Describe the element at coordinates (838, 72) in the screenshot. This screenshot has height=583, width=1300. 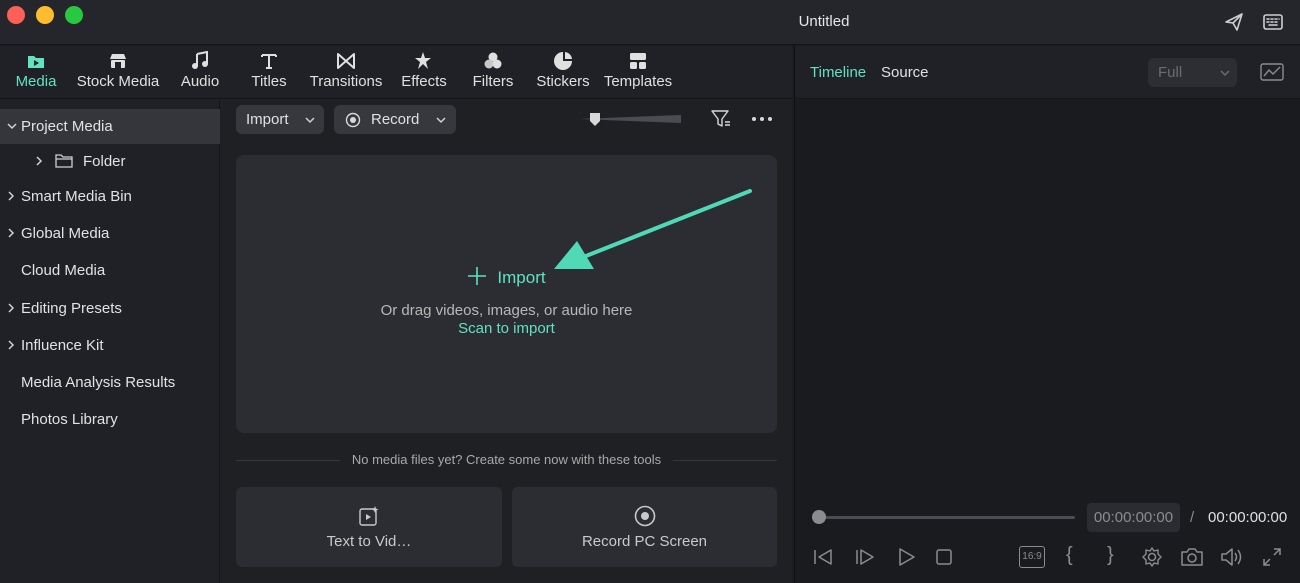
I see `tab-timeline: Timeline` at that location.